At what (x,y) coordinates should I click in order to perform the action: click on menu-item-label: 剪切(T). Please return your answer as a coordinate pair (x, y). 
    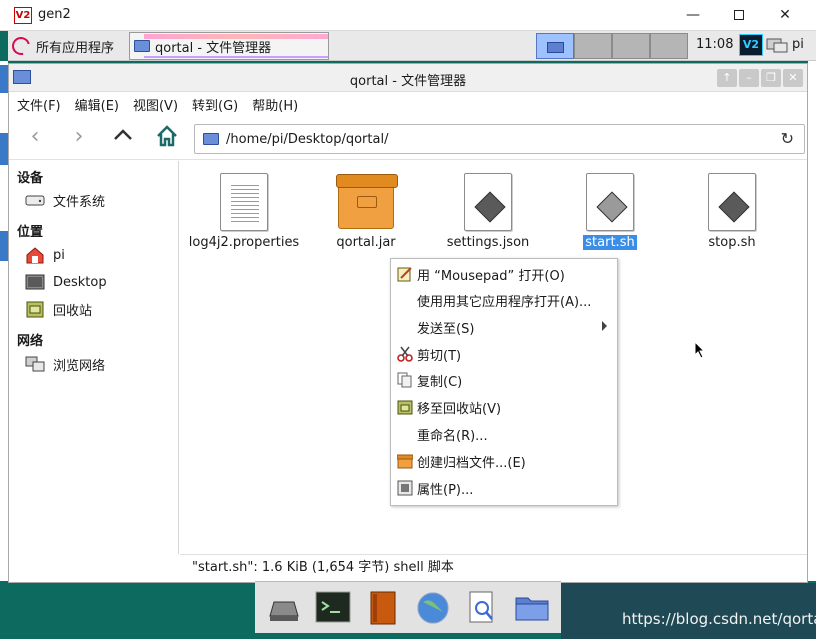
    Looking at the image, I should click on (439, 356).